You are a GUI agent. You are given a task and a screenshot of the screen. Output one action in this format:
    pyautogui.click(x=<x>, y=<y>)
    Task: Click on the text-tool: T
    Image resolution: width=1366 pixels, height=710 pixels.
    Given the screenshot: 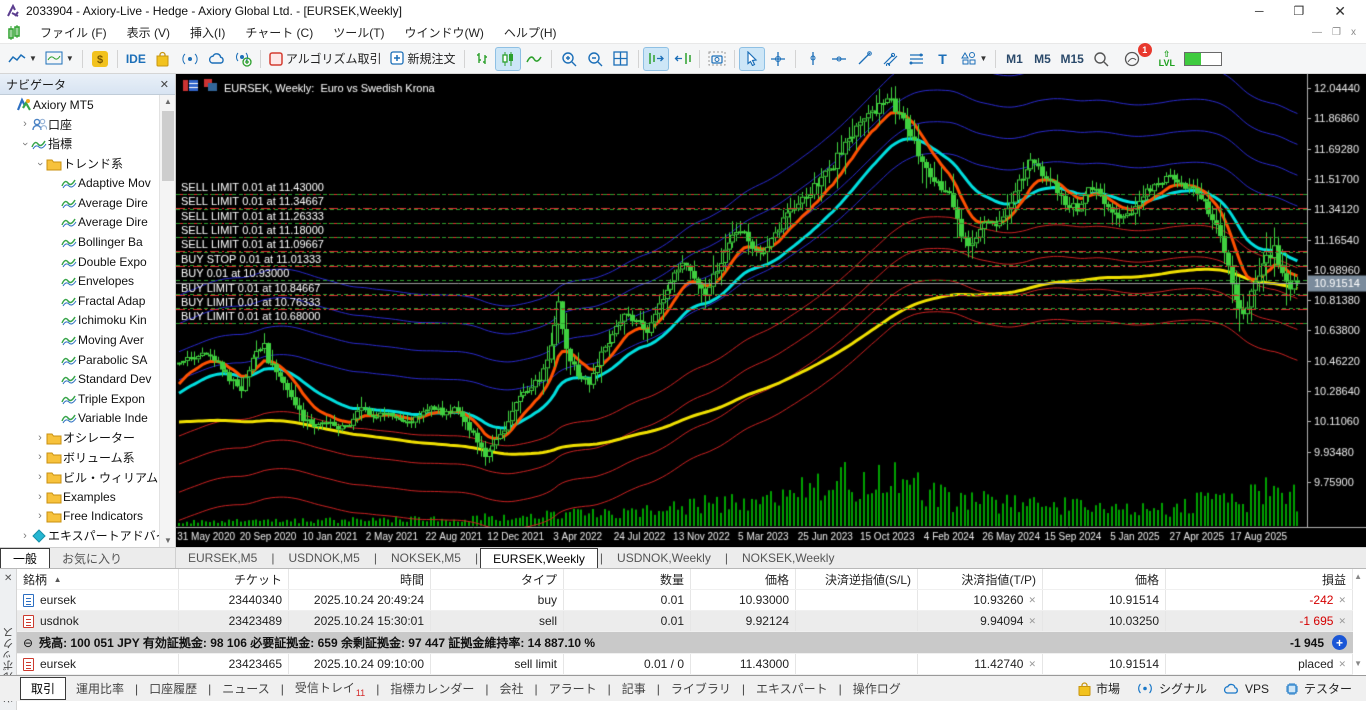 What is the action you would take?
    pyautogui.click(x=943, y=59)
    